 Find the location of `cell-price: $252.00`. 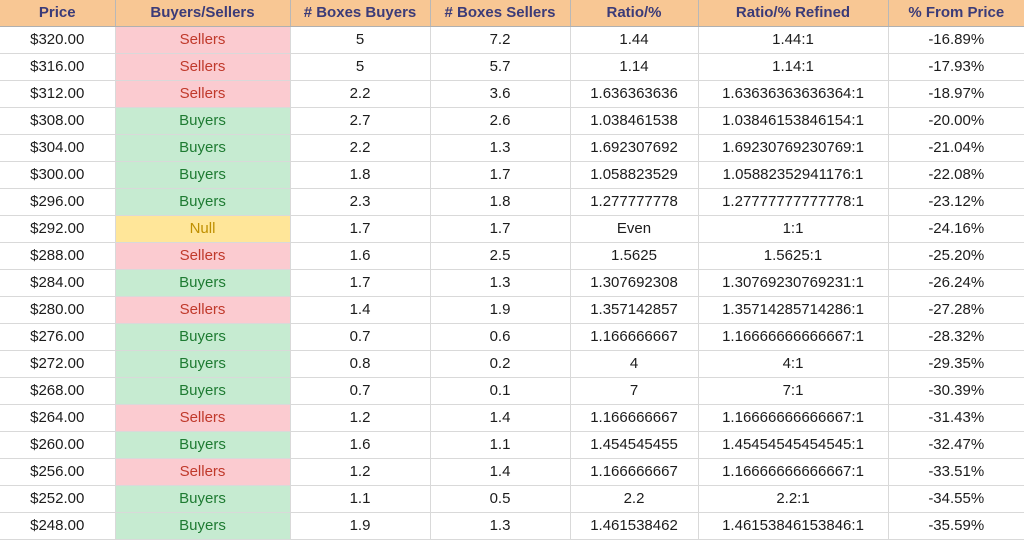

cell-price: $252.00 is located at coordinates (58, 499).